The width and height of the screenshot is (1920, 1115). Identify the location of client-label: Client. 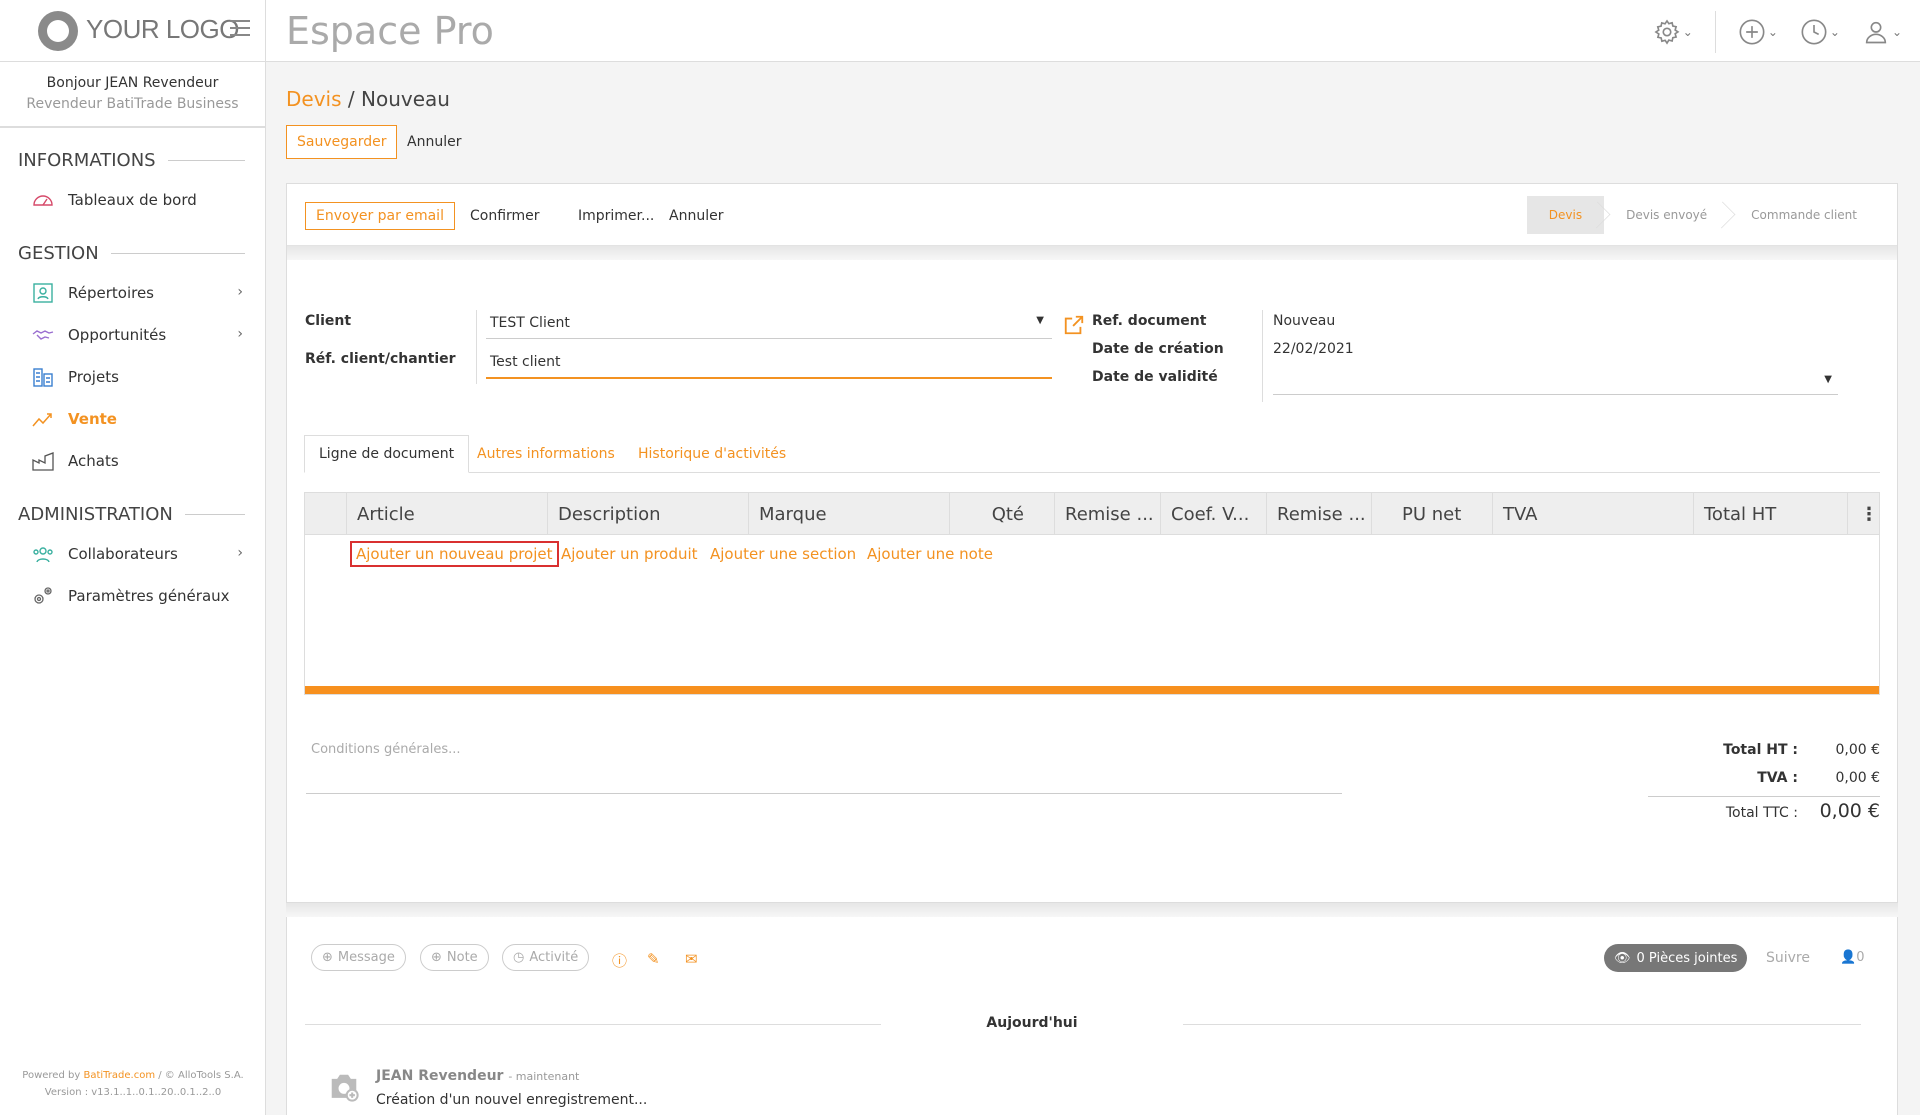
(328, 321).